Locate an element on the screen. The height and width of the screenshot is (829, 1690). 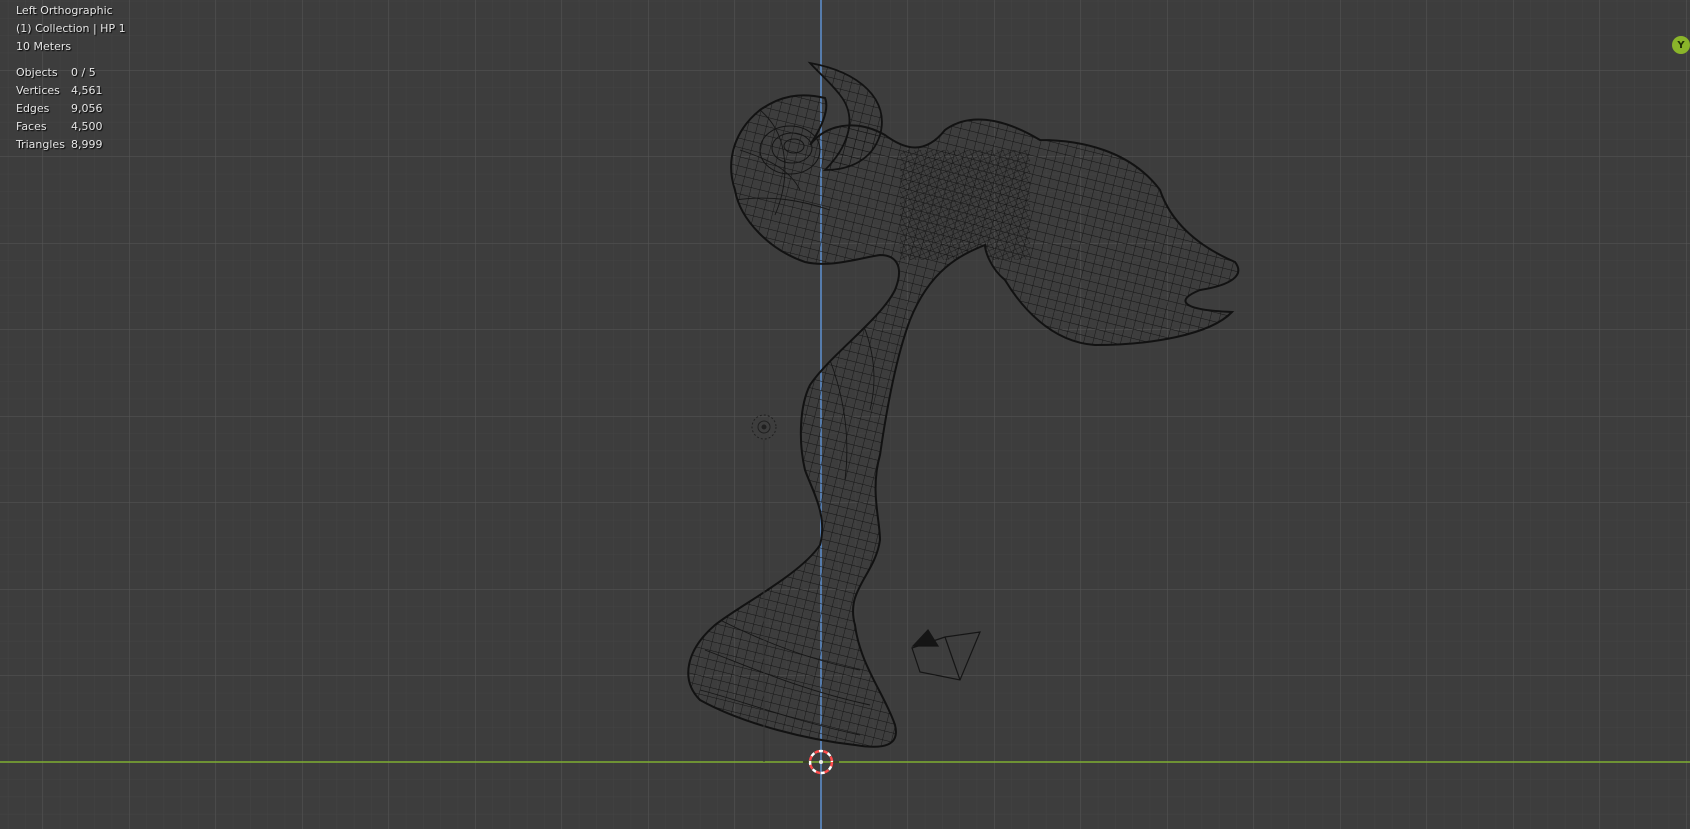
view-name: Left Orthographic is located at coordinates (64, 10).